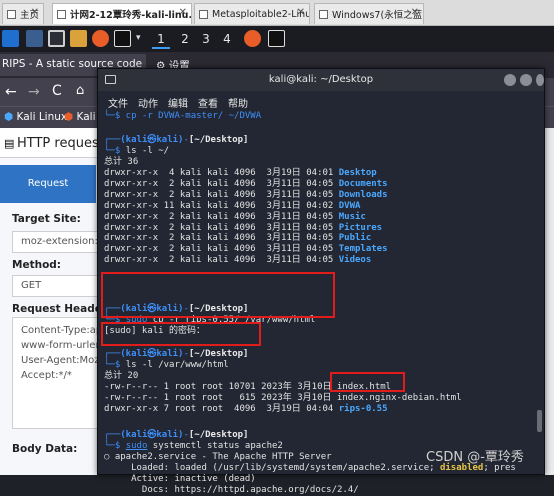 This screenshot has height=496, width=554. I want to click on target-site-label: Target Site:, so click(46, 219).